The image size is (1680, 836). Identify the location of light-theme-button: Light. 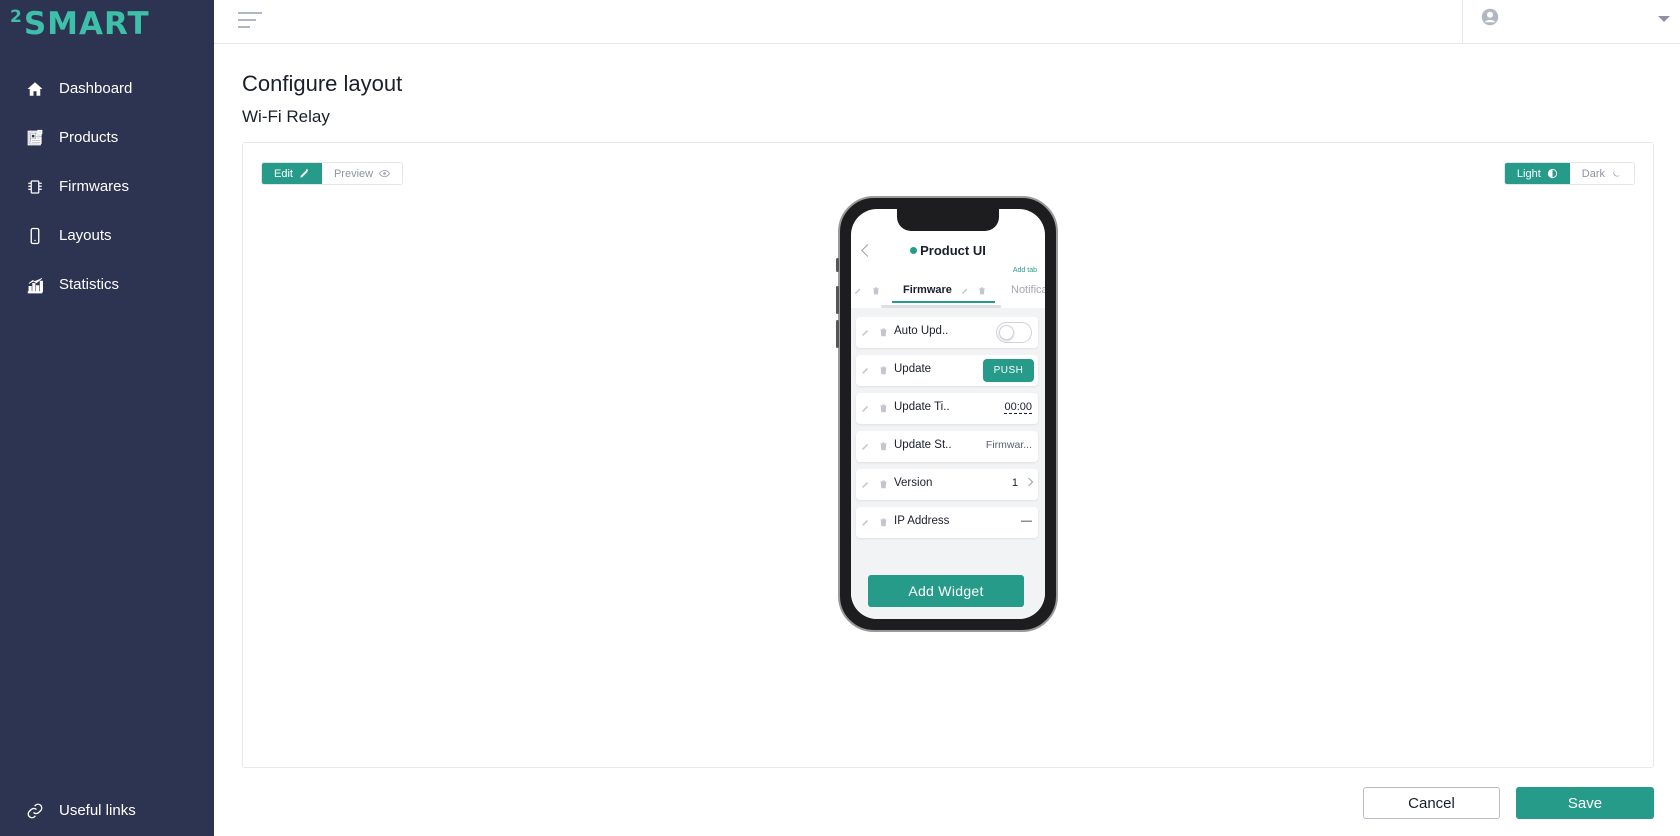
(1537, 173).